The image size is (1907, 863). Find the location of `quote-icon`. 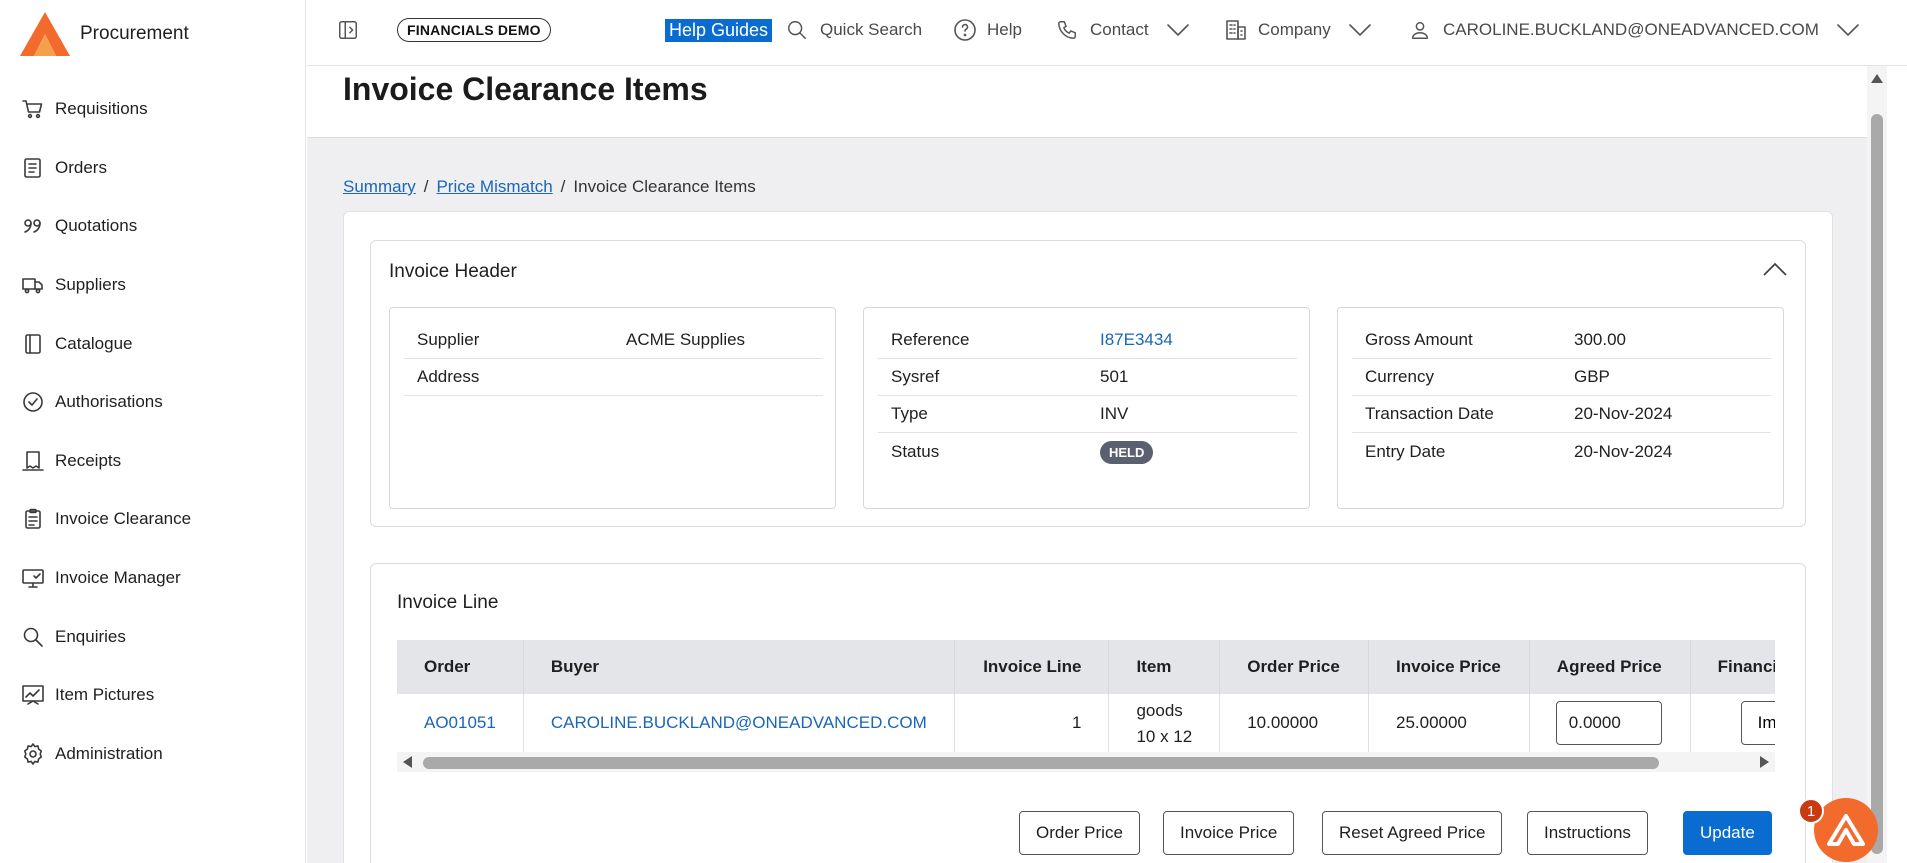

quote-icon is located at coordinates (33, 226).